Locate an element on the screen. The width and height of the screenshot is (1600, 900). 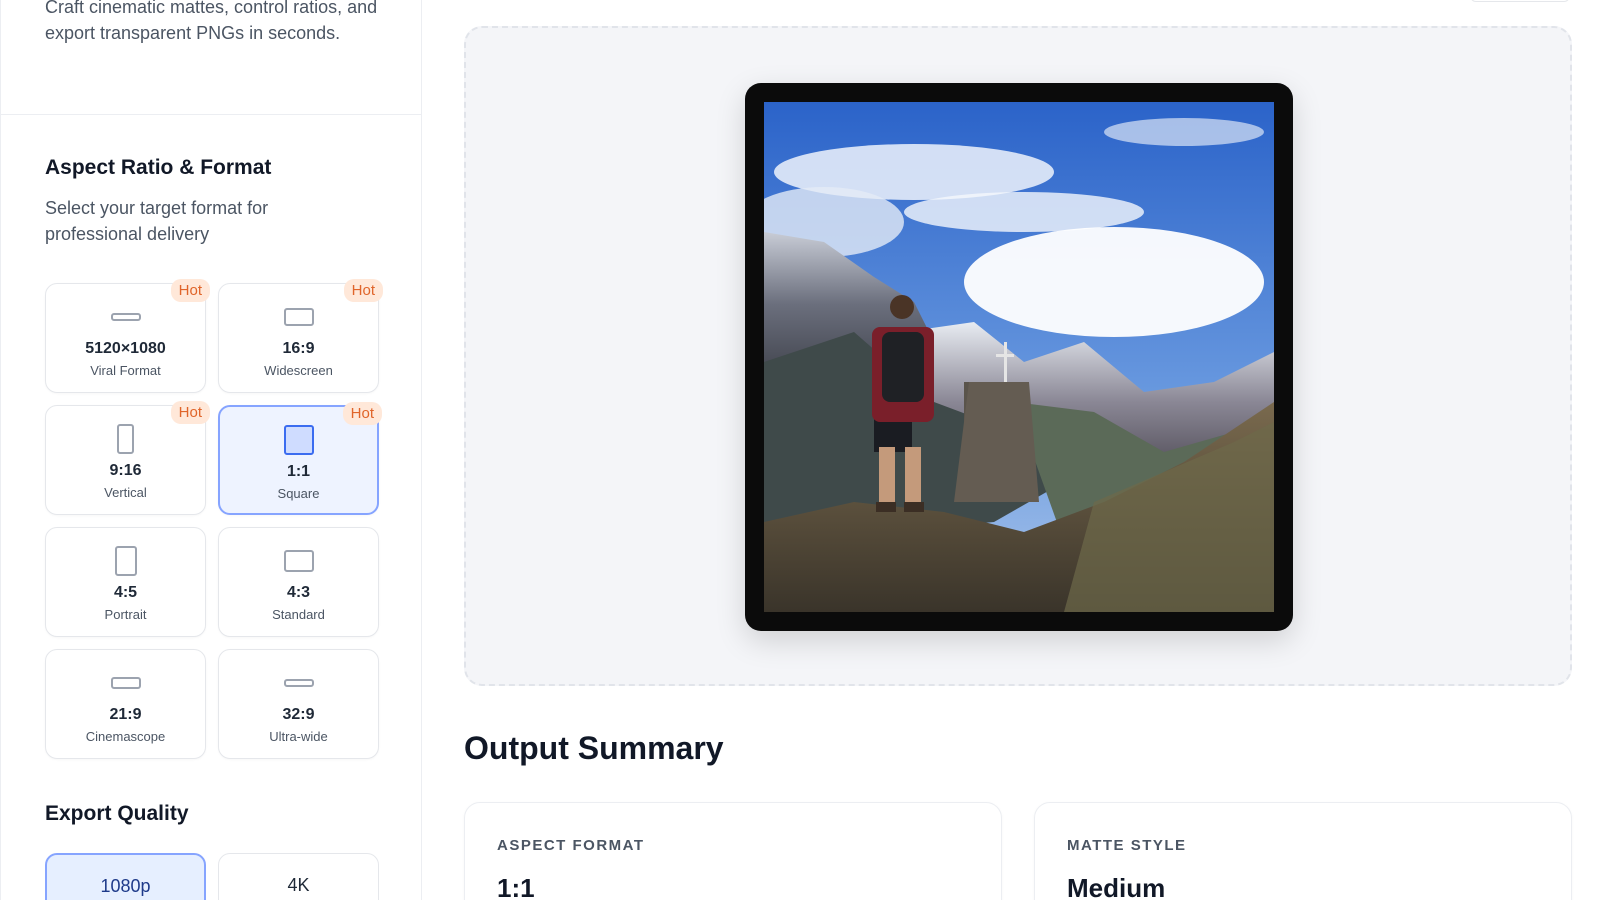
ratio-label: 16:9 is located at coordinates (298, 348).